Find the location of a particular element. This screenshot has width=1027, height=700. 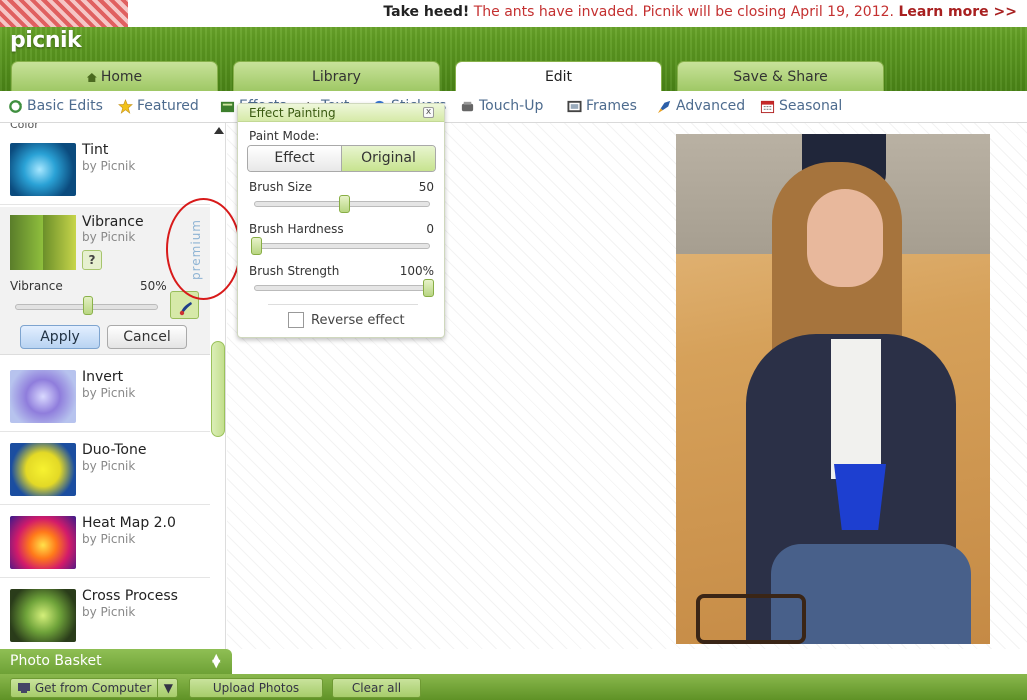

subtab-advanced-label: Advanced is located at coordinates (711, 106).